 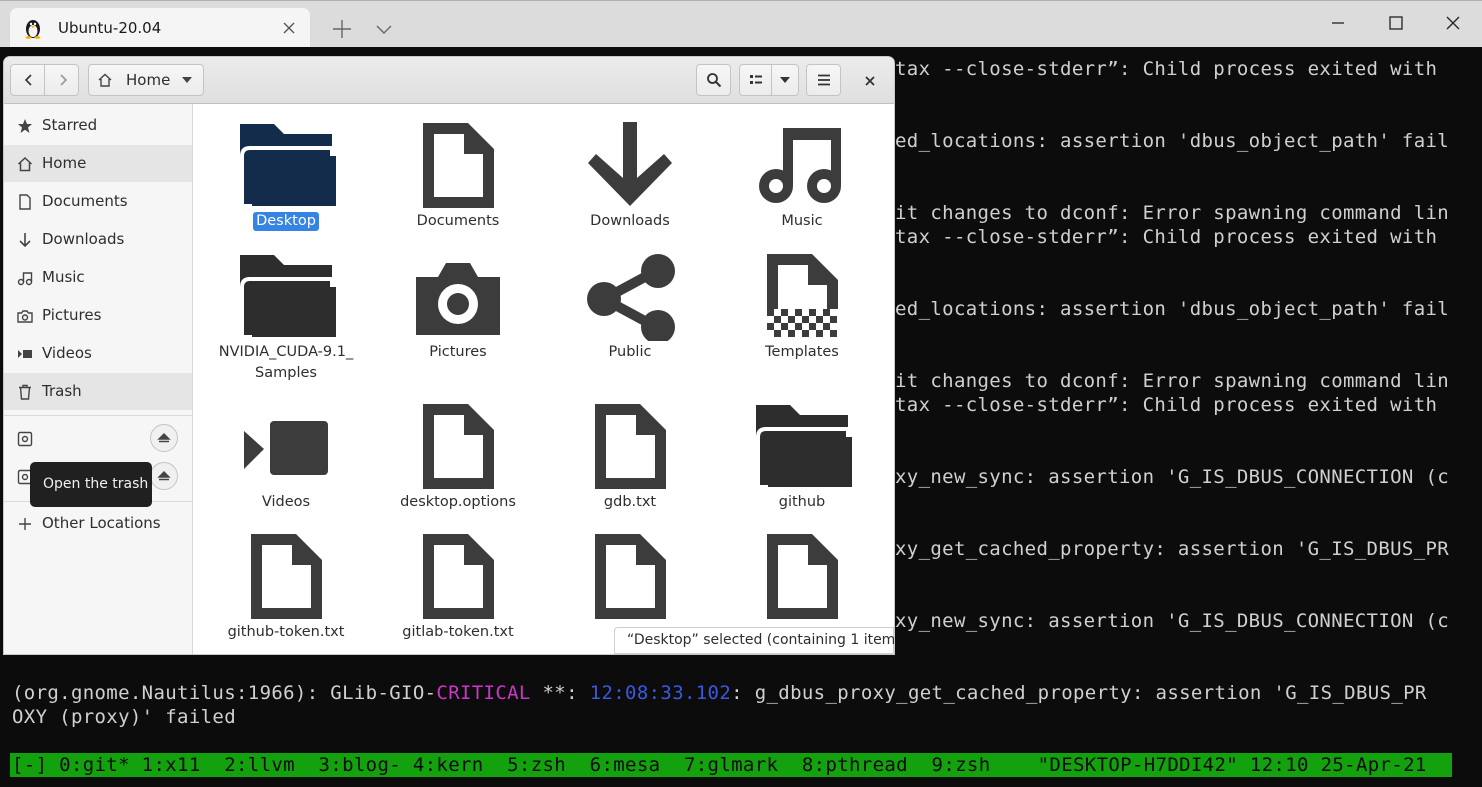 I want to click on dropdown-arrow-icon, so click(x=187, y=80).